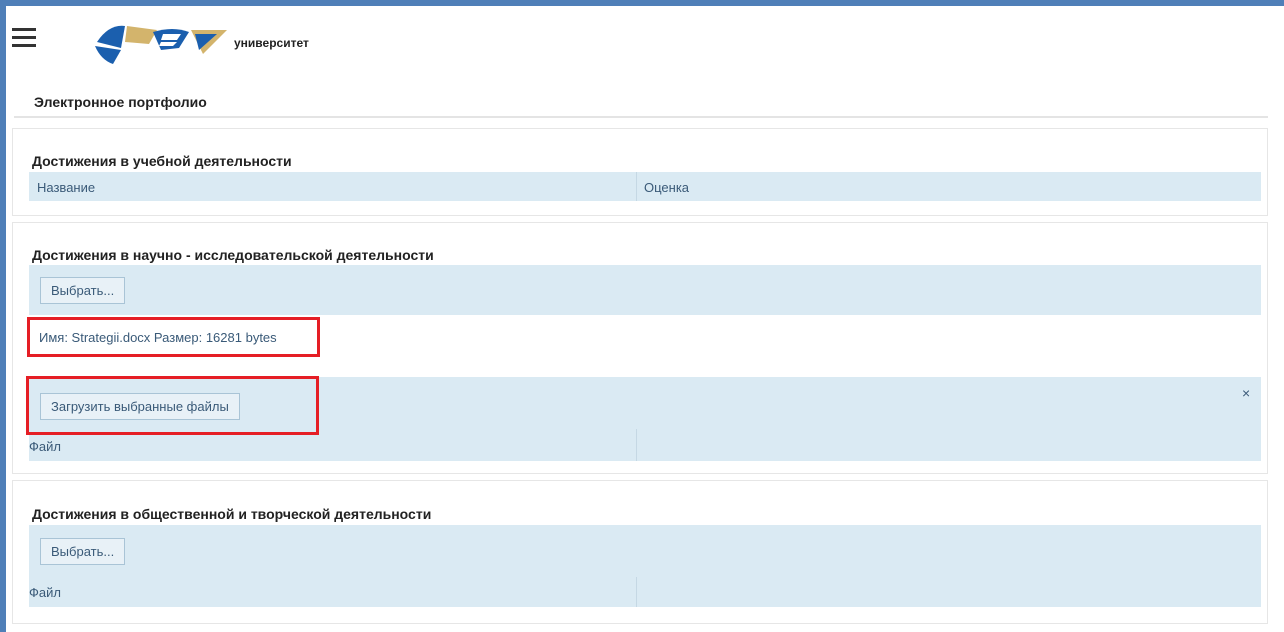 The height and width of the screenshot is (632, 1284). Describe the element at coordinates (162, 161) in the screenshot. I see `section-title: Достижения в учебной деятельности` at that location.